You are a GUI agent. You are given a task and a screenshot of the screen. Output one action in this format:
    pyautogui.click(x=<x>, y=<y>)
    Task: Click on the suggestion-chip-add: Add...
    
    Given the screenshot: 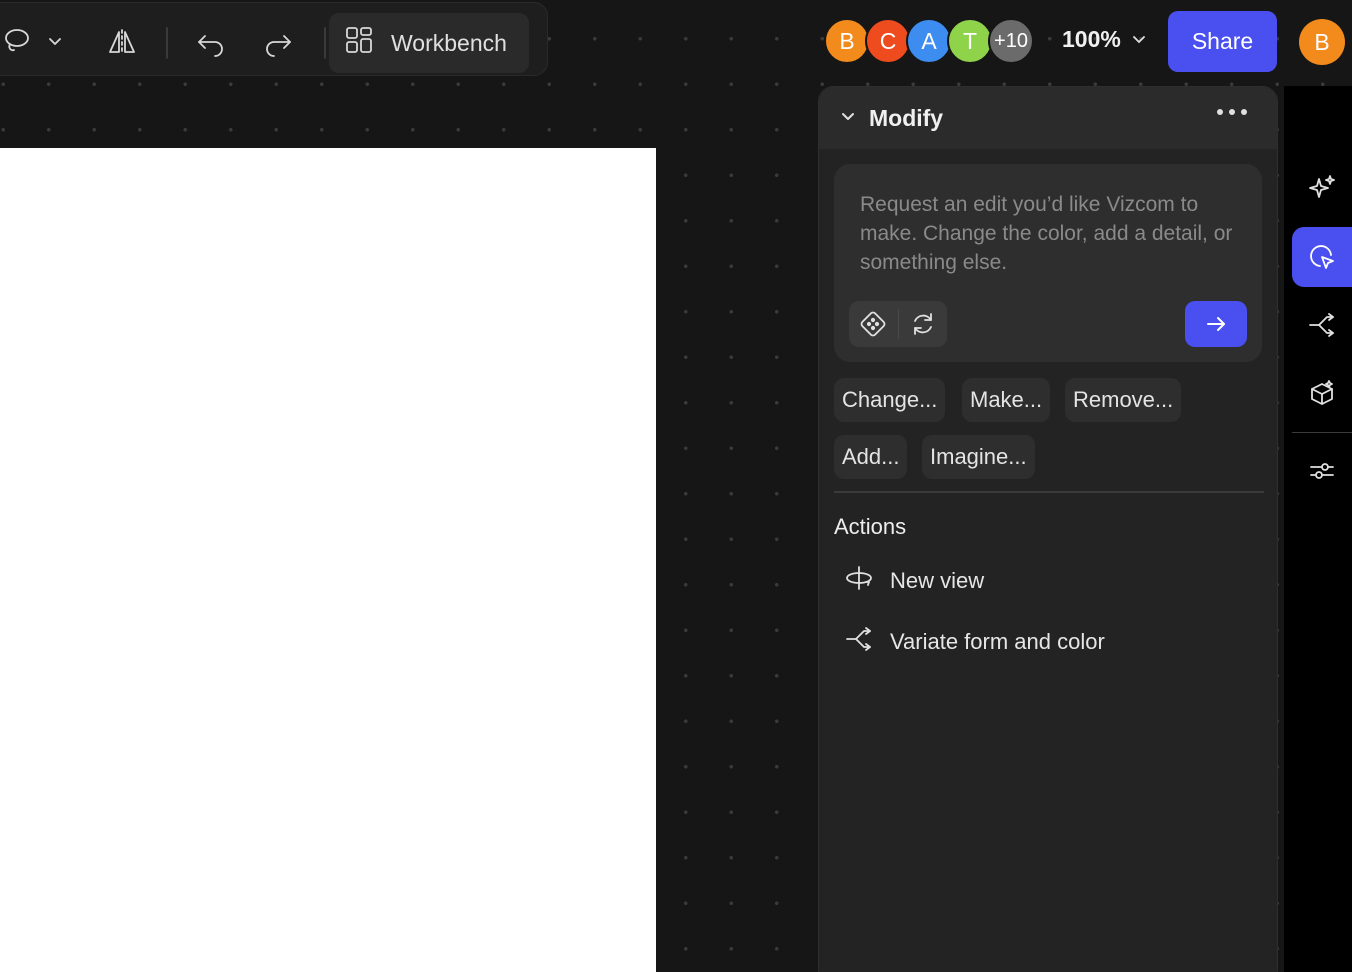 What is the action you would take?
    pyautogui.click(x=871, y=457)
    